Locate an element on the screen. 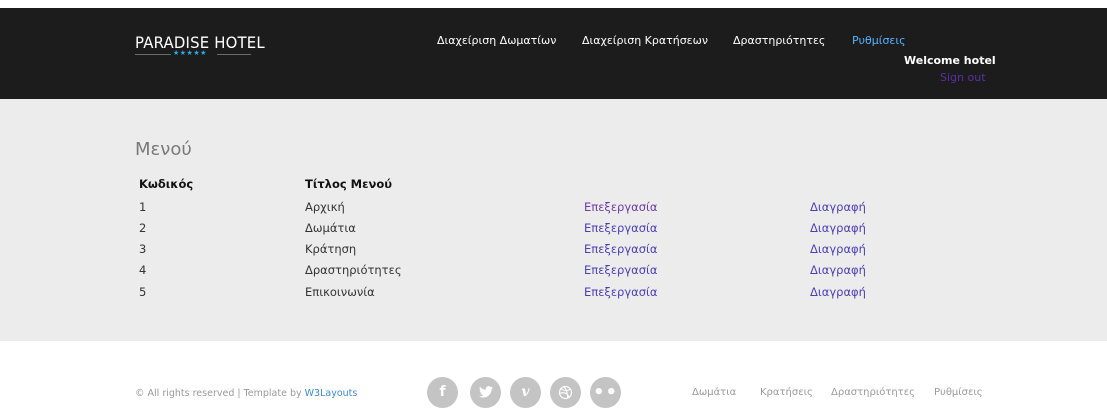  row-title: Αρχική is located at coordinates (325, 207).